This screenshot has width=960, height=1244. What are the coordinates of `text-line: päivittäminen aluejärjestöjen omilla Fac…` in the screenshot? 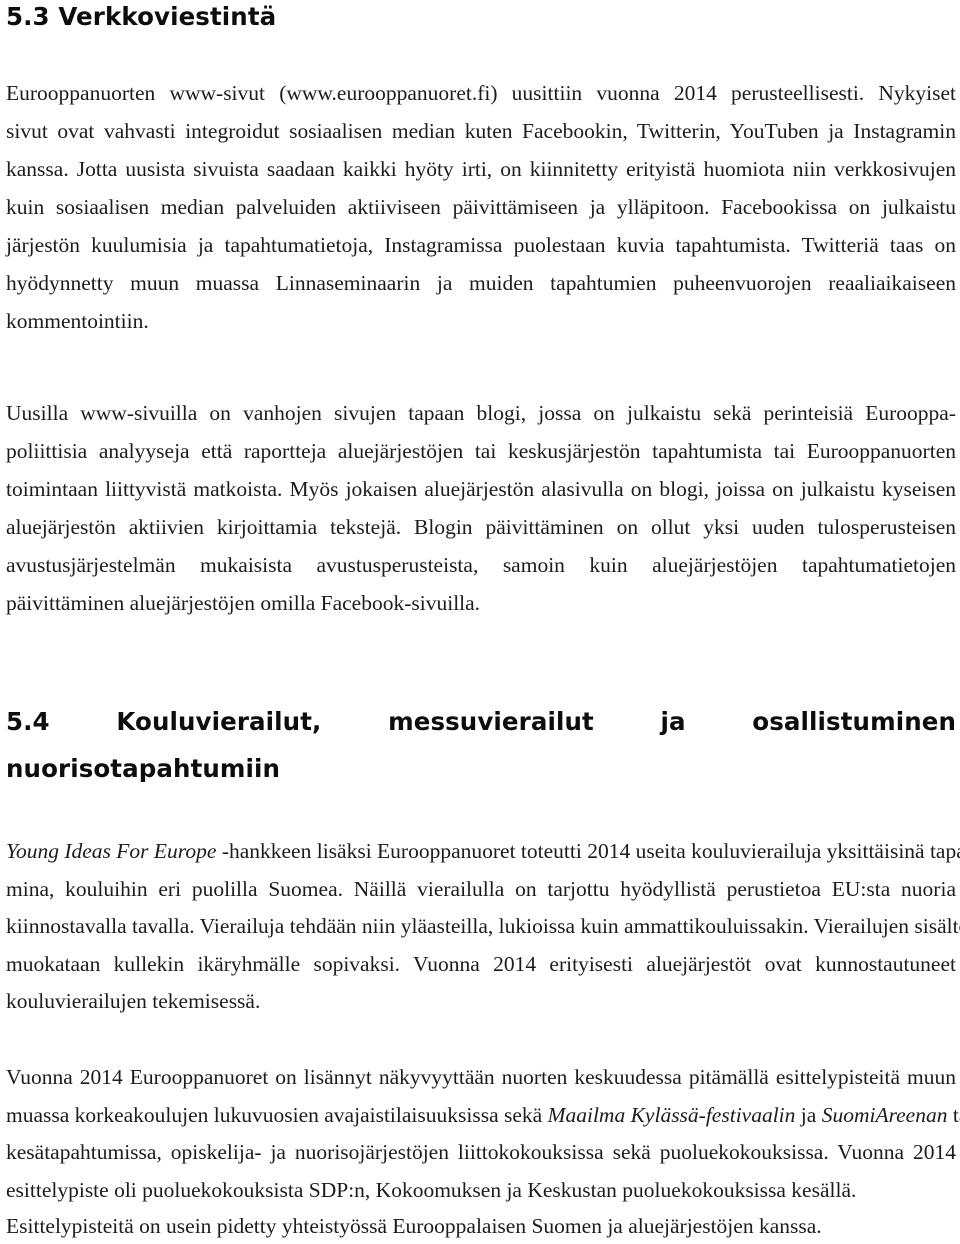 It's located at (243, 603).